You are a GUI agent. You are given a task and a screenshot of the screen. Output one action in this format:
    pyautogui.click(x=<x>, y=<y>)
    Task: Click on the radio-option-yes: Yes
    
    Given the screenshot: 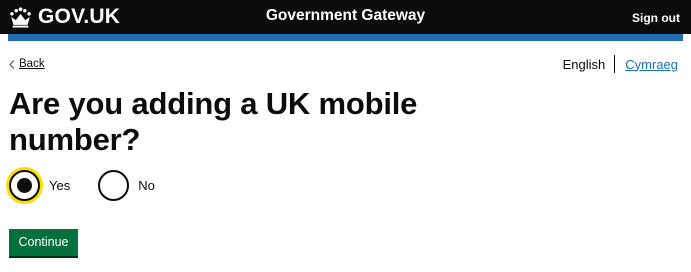 What is the action you would take?
    pyautogui.click(x=39, y=185)
    